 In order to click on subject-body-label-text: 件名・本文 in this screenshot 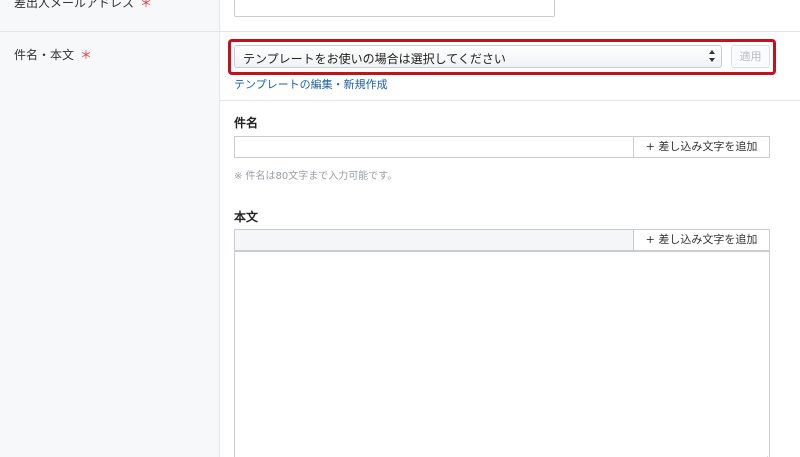, I will do `click(44, 55)`.